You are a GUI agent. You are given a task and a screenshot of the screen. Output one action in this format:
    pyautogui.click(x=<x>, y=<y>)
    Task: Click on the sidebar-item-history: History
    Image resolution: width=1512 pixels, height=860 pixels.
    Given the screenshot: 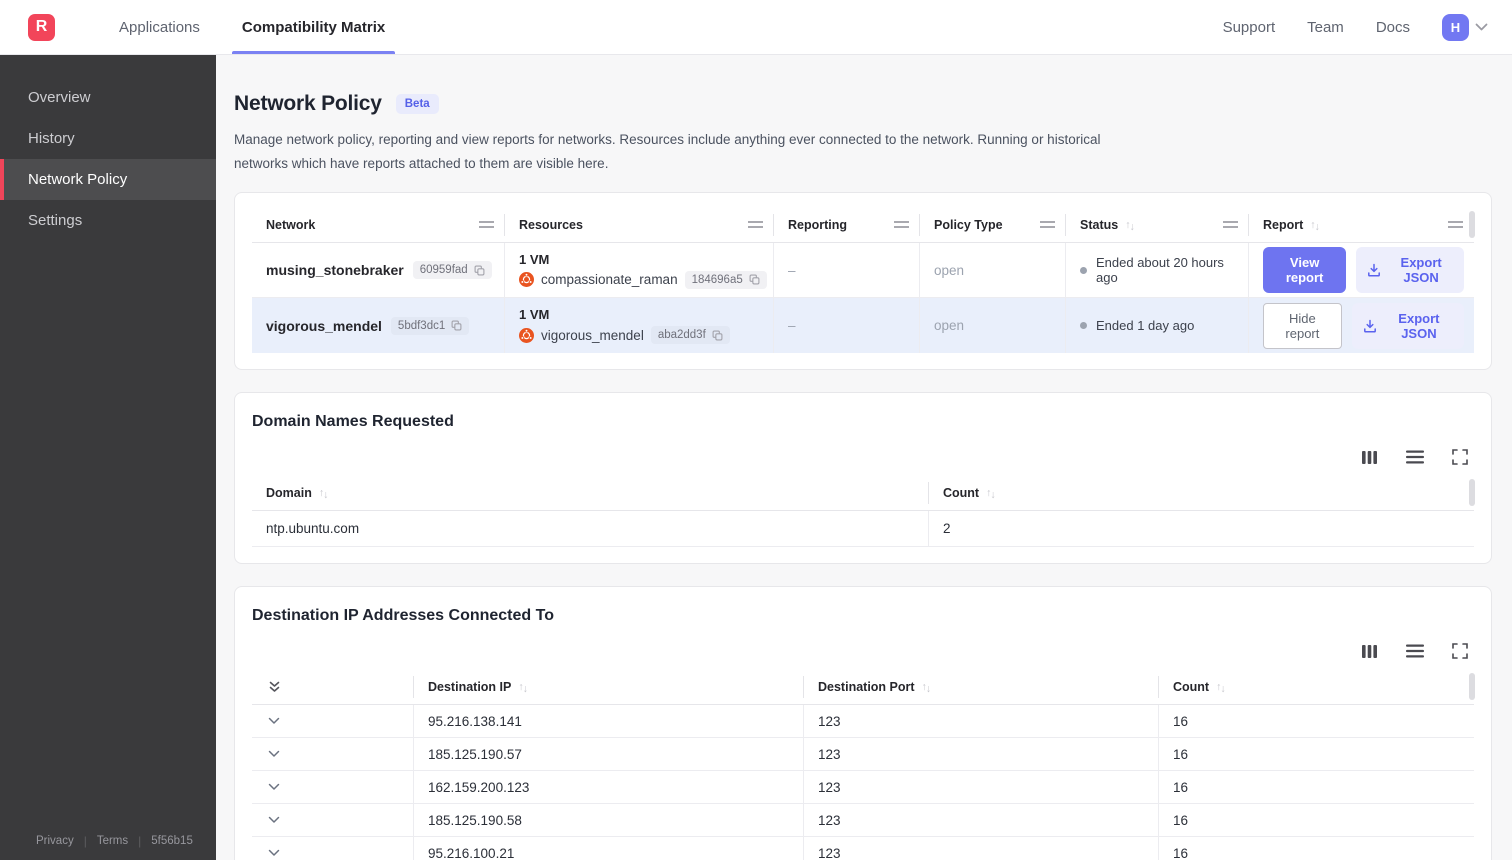 What is the action you would take?
    pyautogui.click(x=108, y=138)
    